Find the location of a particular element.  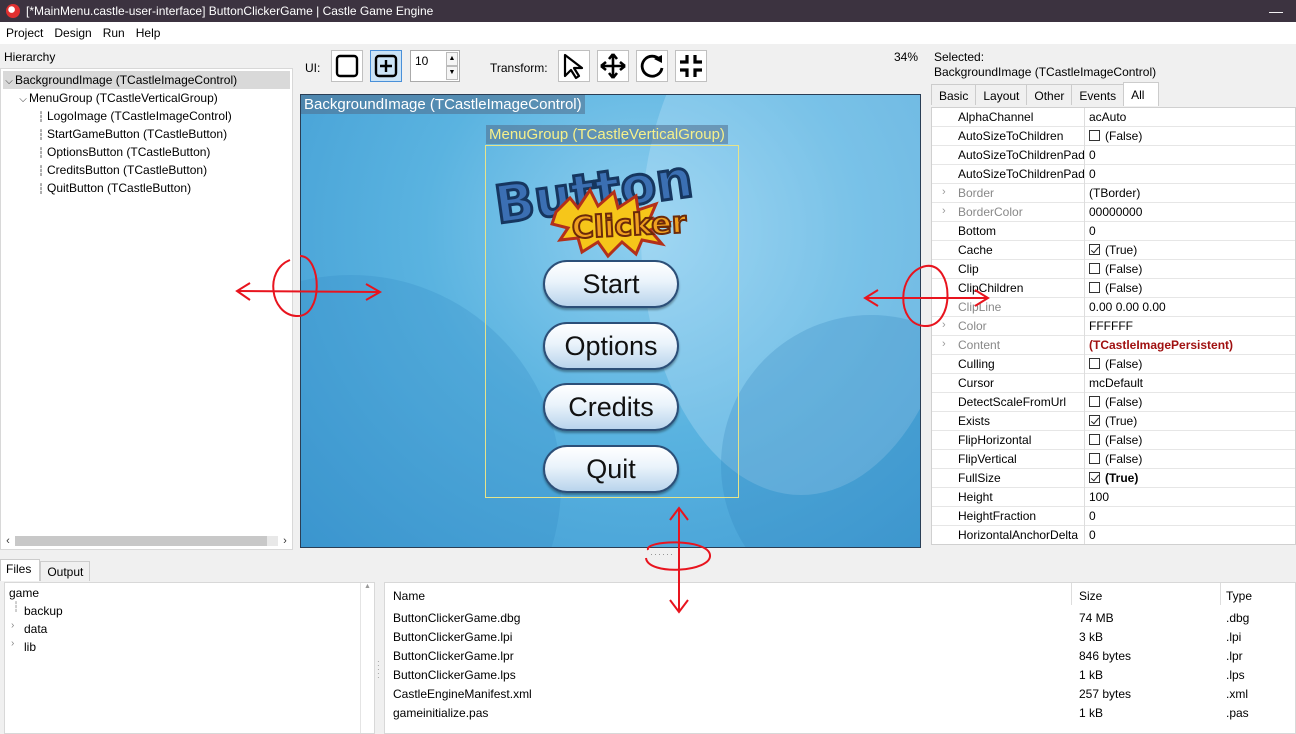

property-row: Exists (True) is located at coordinates (1113, 421).